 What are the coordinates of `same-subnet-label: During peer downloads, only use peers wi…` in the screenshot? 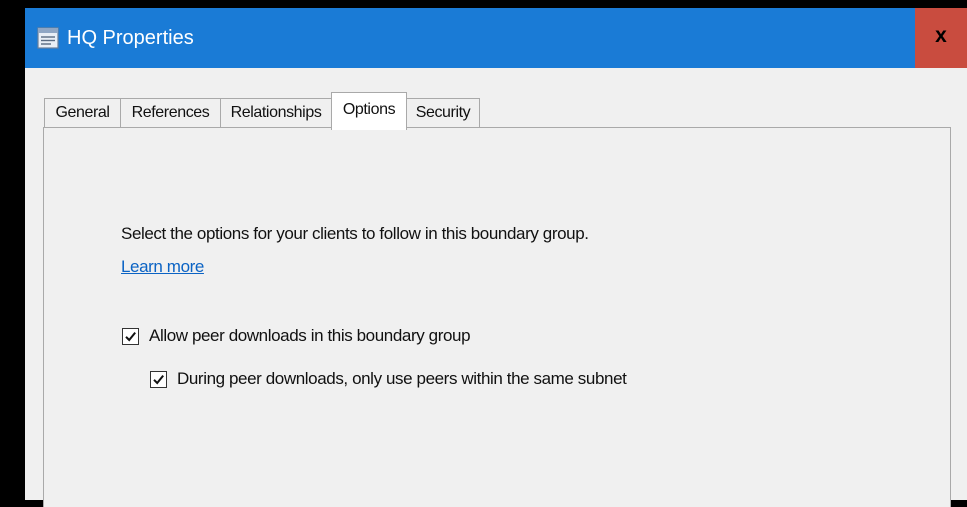 It's located at (402, 378).